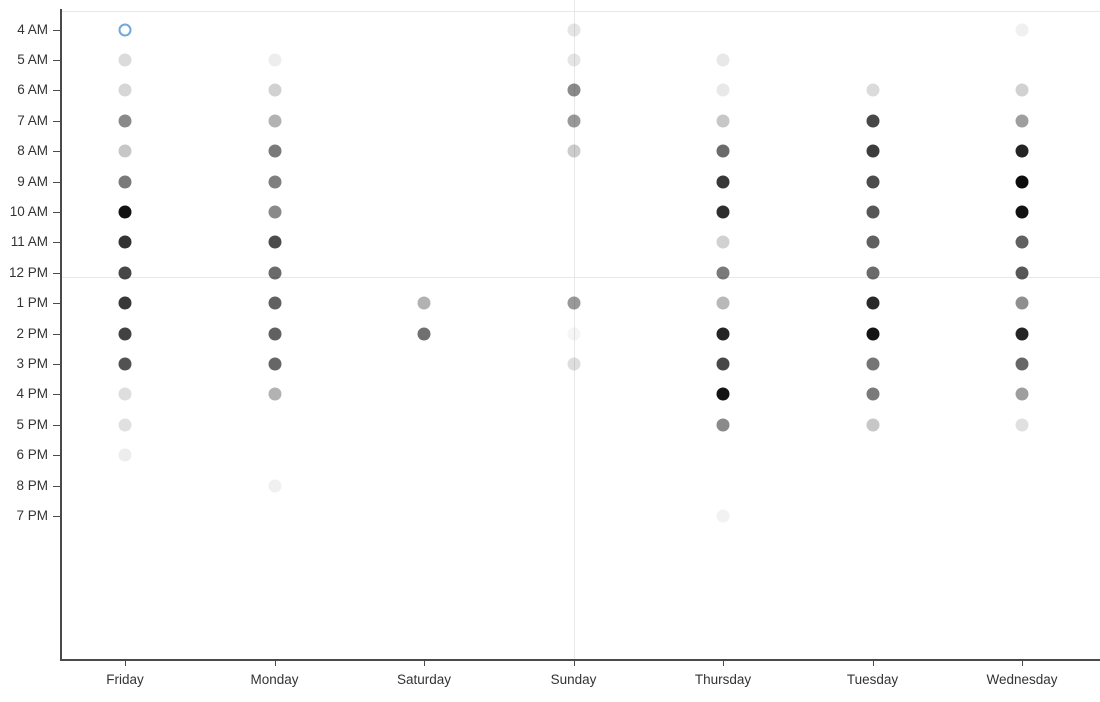  Describe the element at coordinates (32, 333) in the screenshot. I see `y-axis-label: 2 PM` at that location.